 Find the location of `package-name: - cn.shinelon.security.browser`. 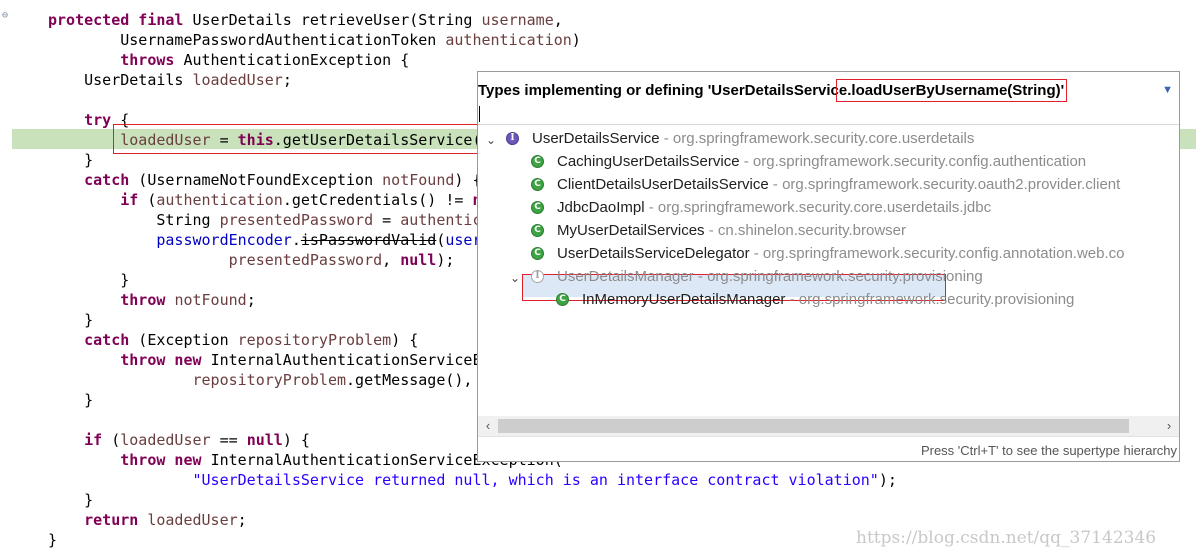

package-name: - cn.shinelon.security.browser is located at coordinates (805, 230).